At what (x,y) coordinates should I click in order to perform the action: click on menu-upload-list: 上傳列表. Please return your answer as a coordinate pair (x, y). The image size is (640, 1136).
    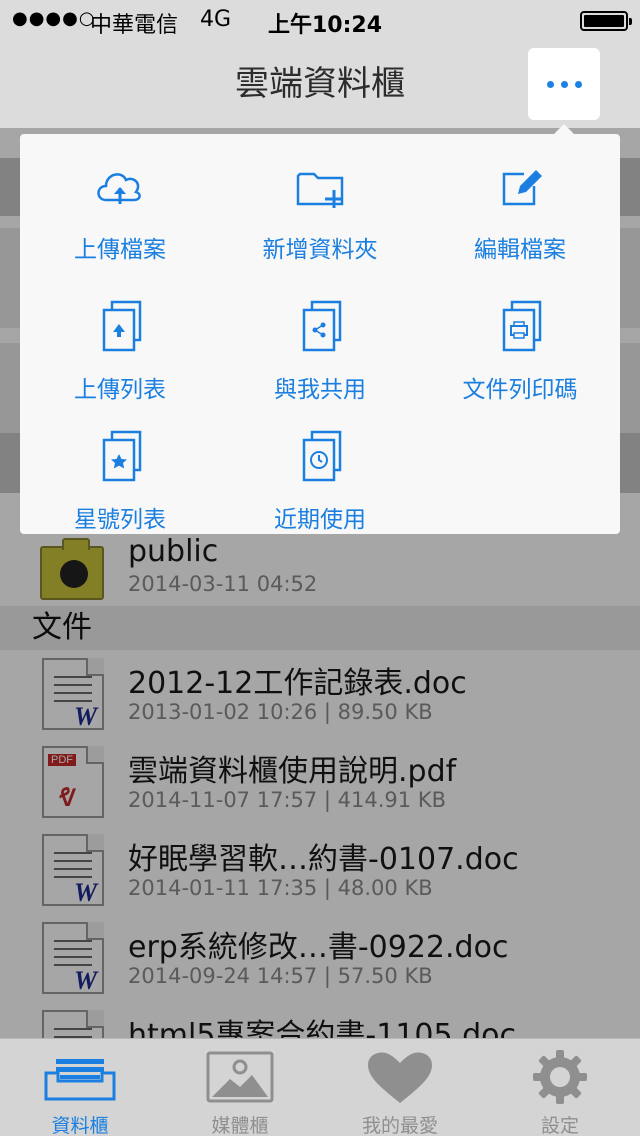
    Looking at the image, I should click on (120, 349).